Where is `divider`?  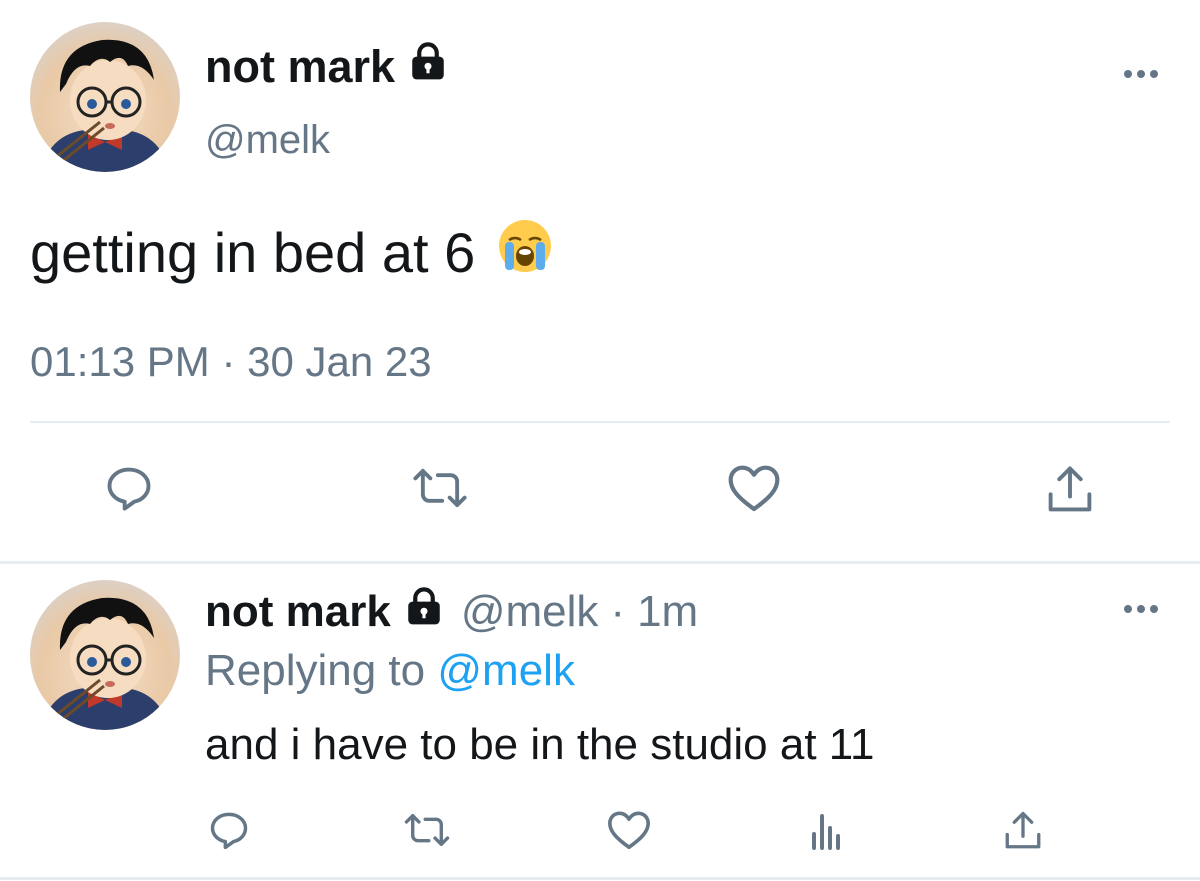 divider is located at coordinates (600, 422).